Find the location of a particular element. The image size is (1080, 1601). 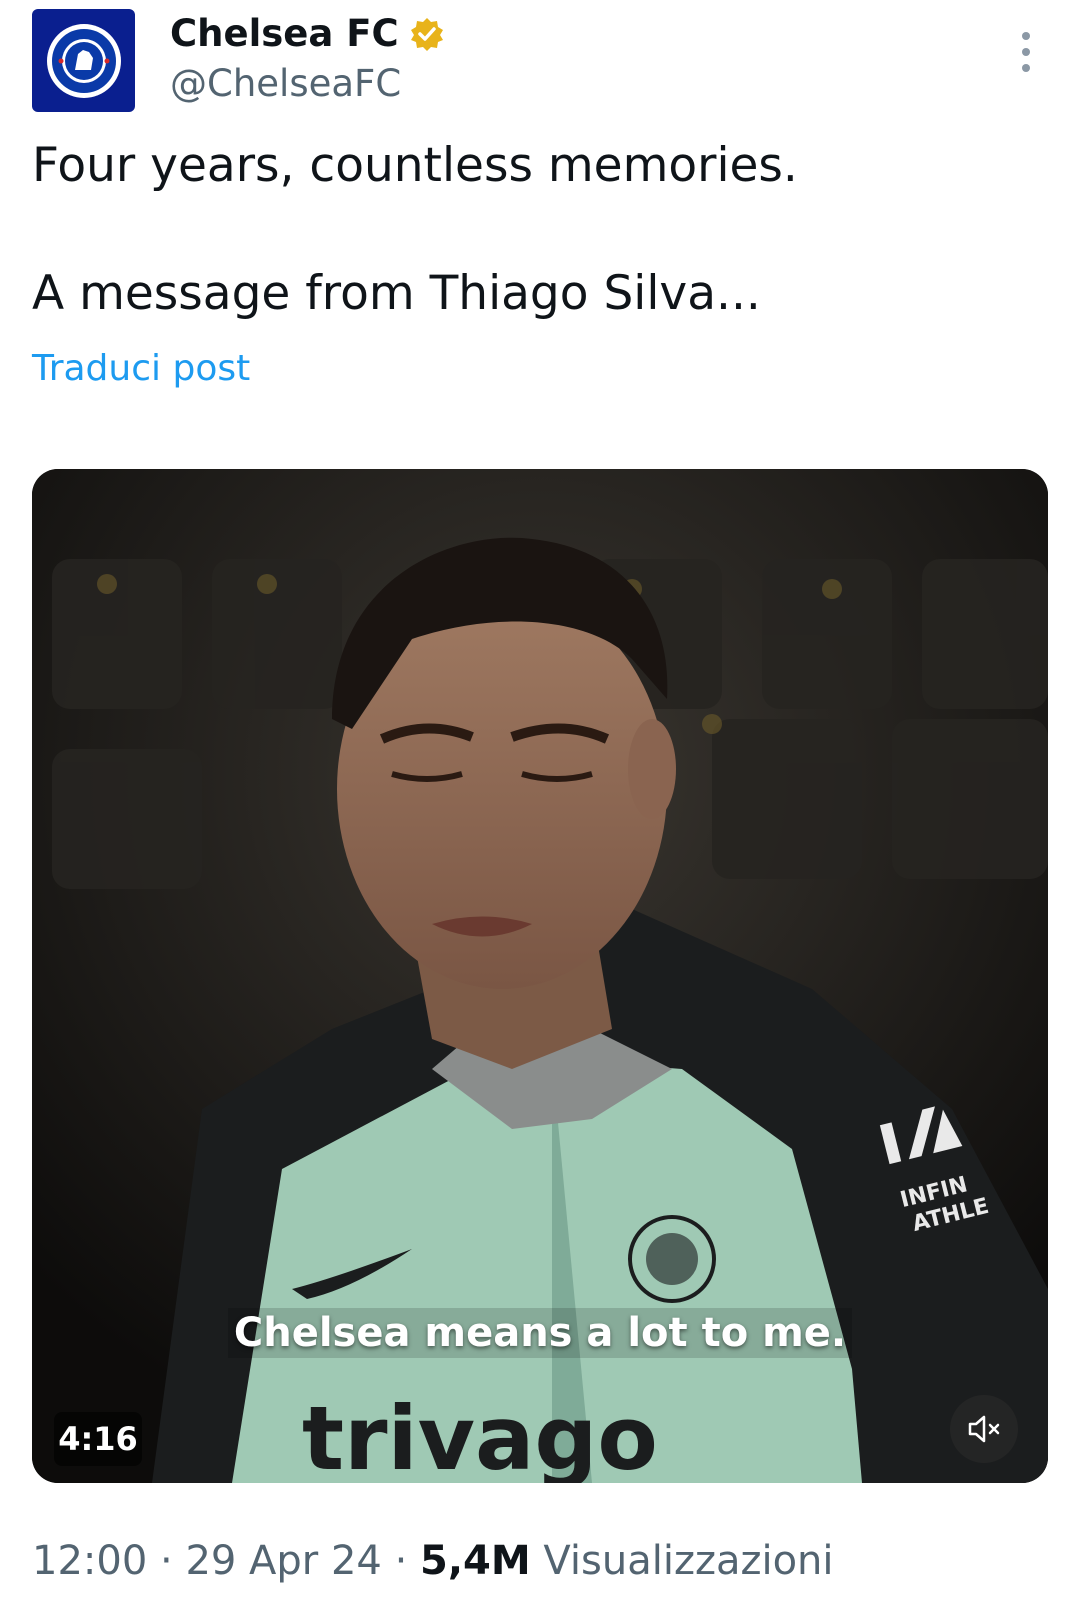

video-duration-badge: 4:16 is located at coordinates (98, 1439).